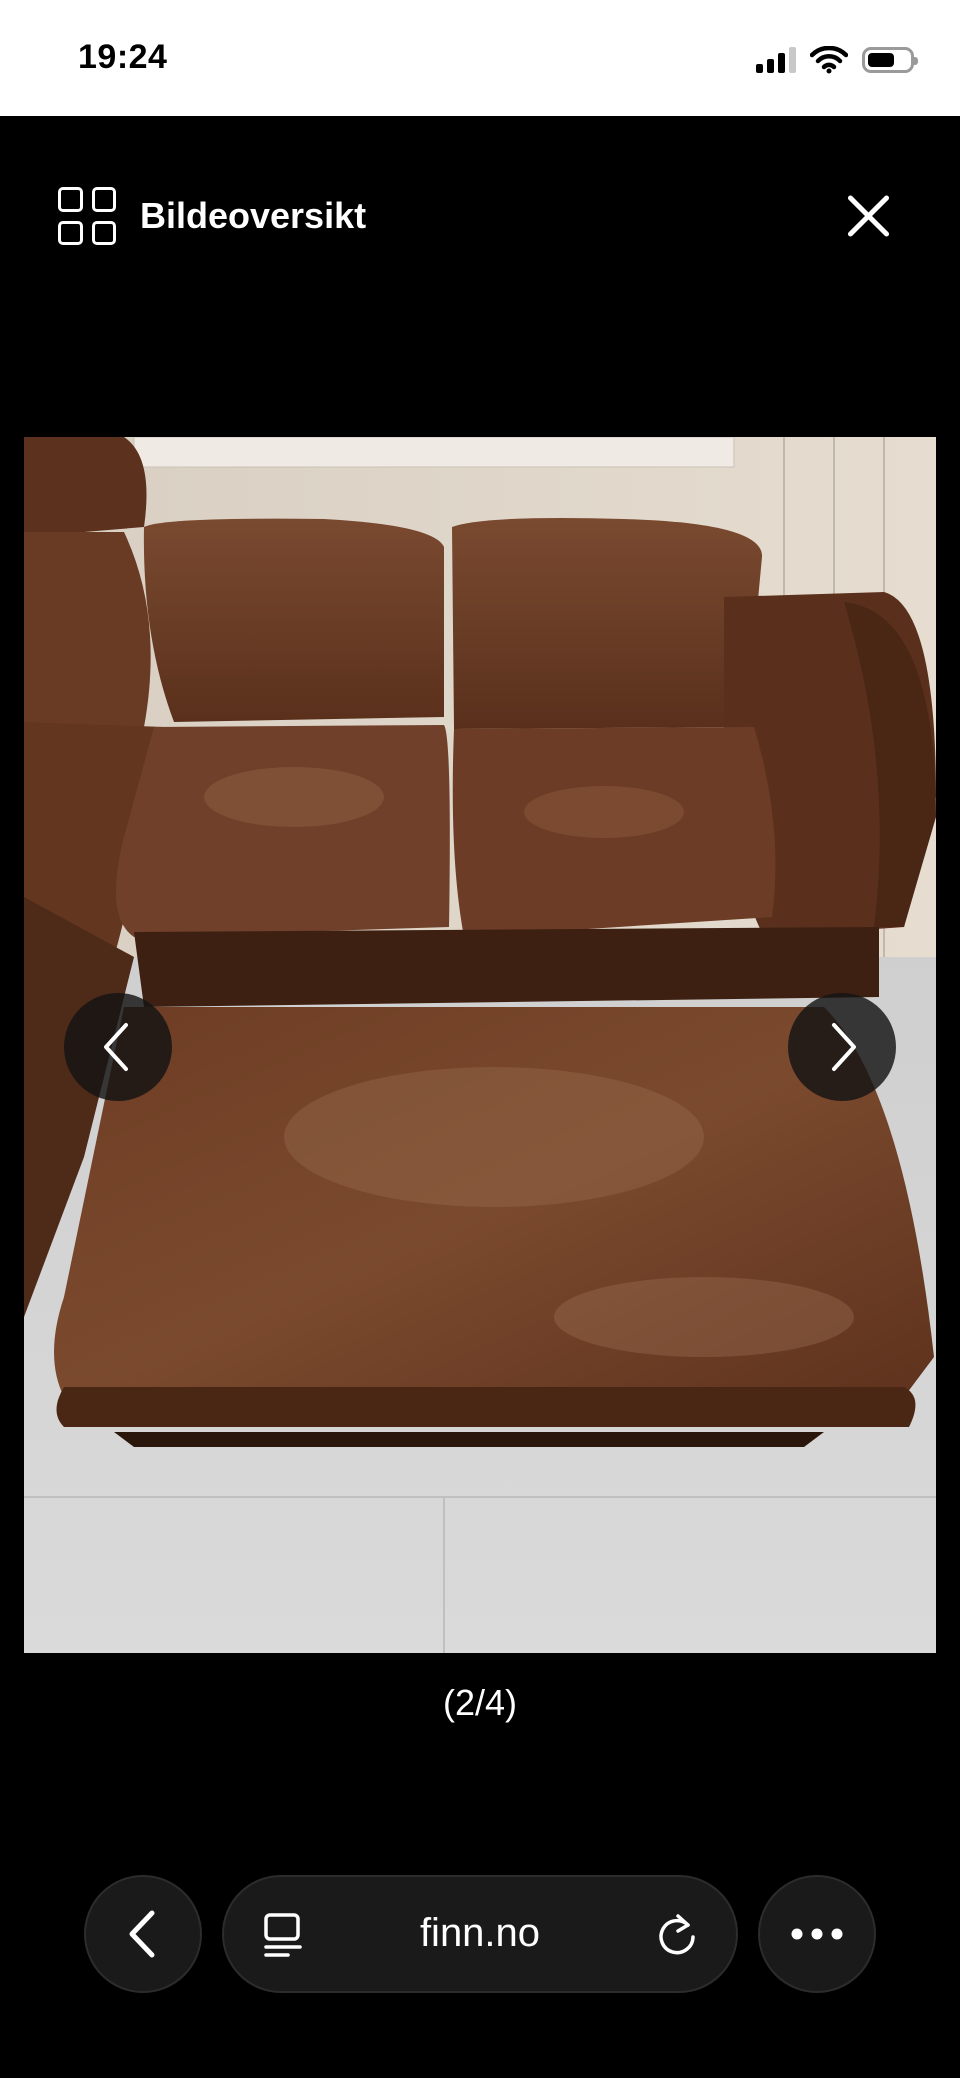 The width and height of the screenshot is (960, 2078). I want to click on more-icon, so click(817, 1934).